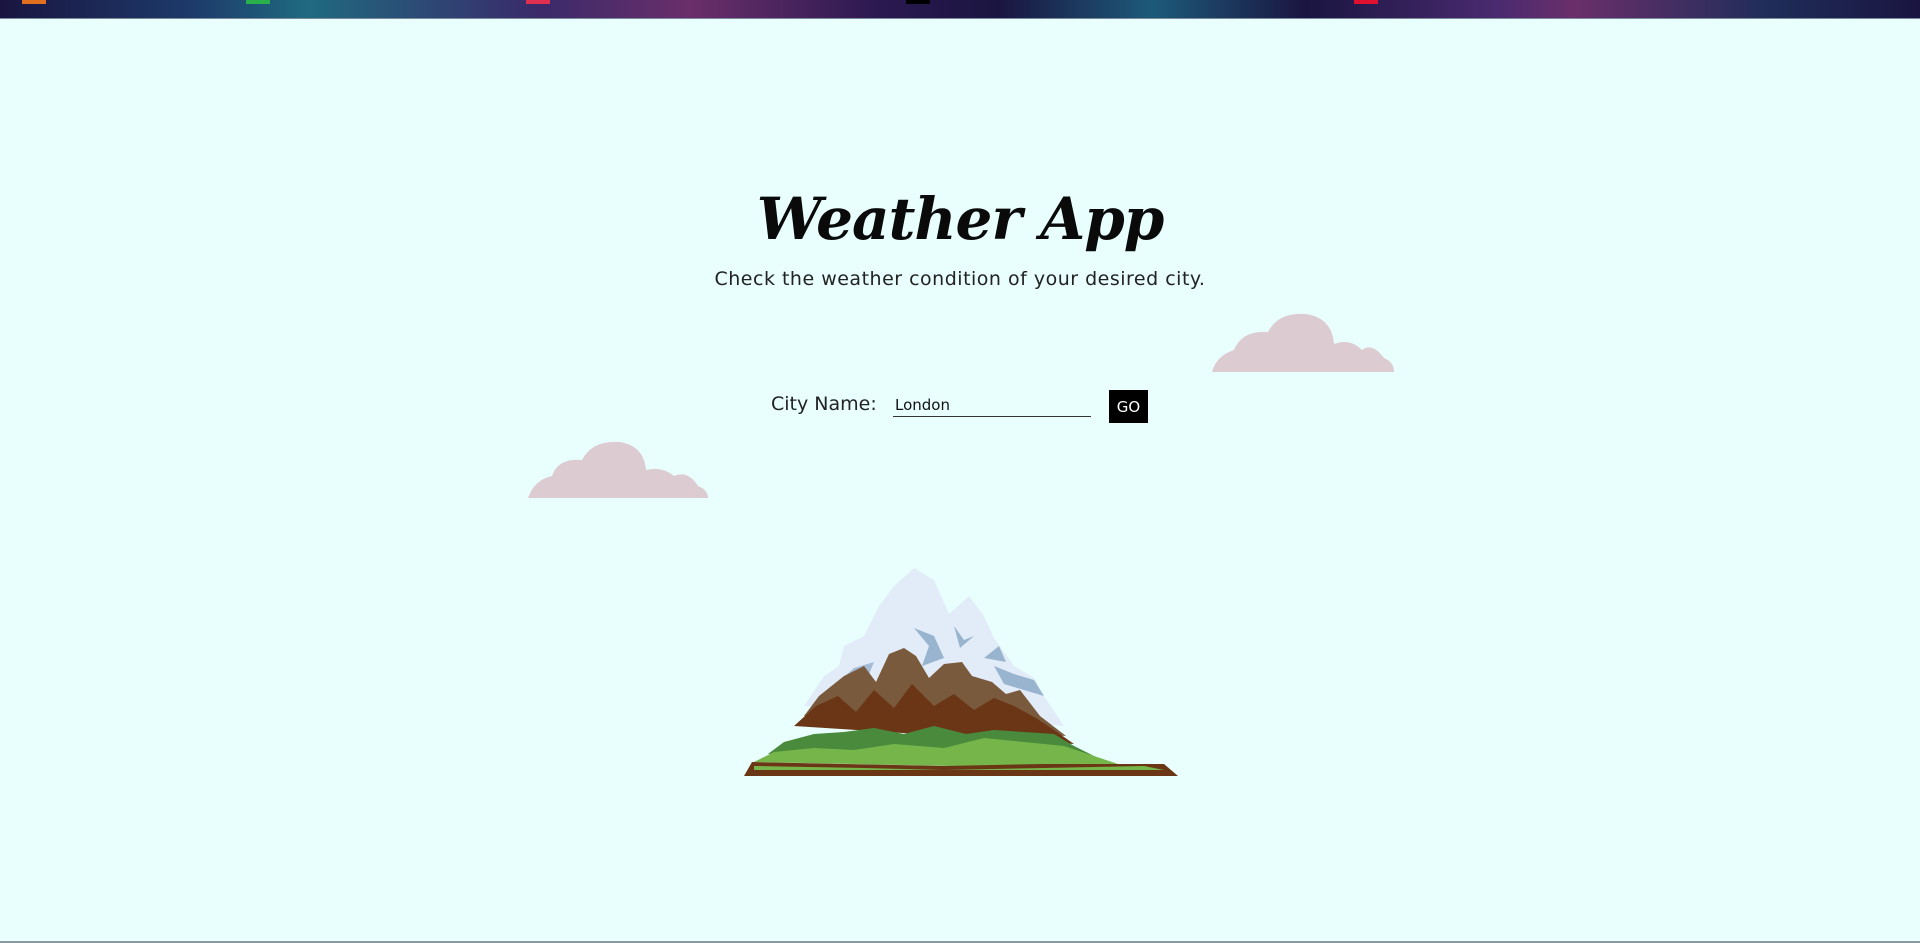  I want to click on page-title: Weather App, so click(960, 219).